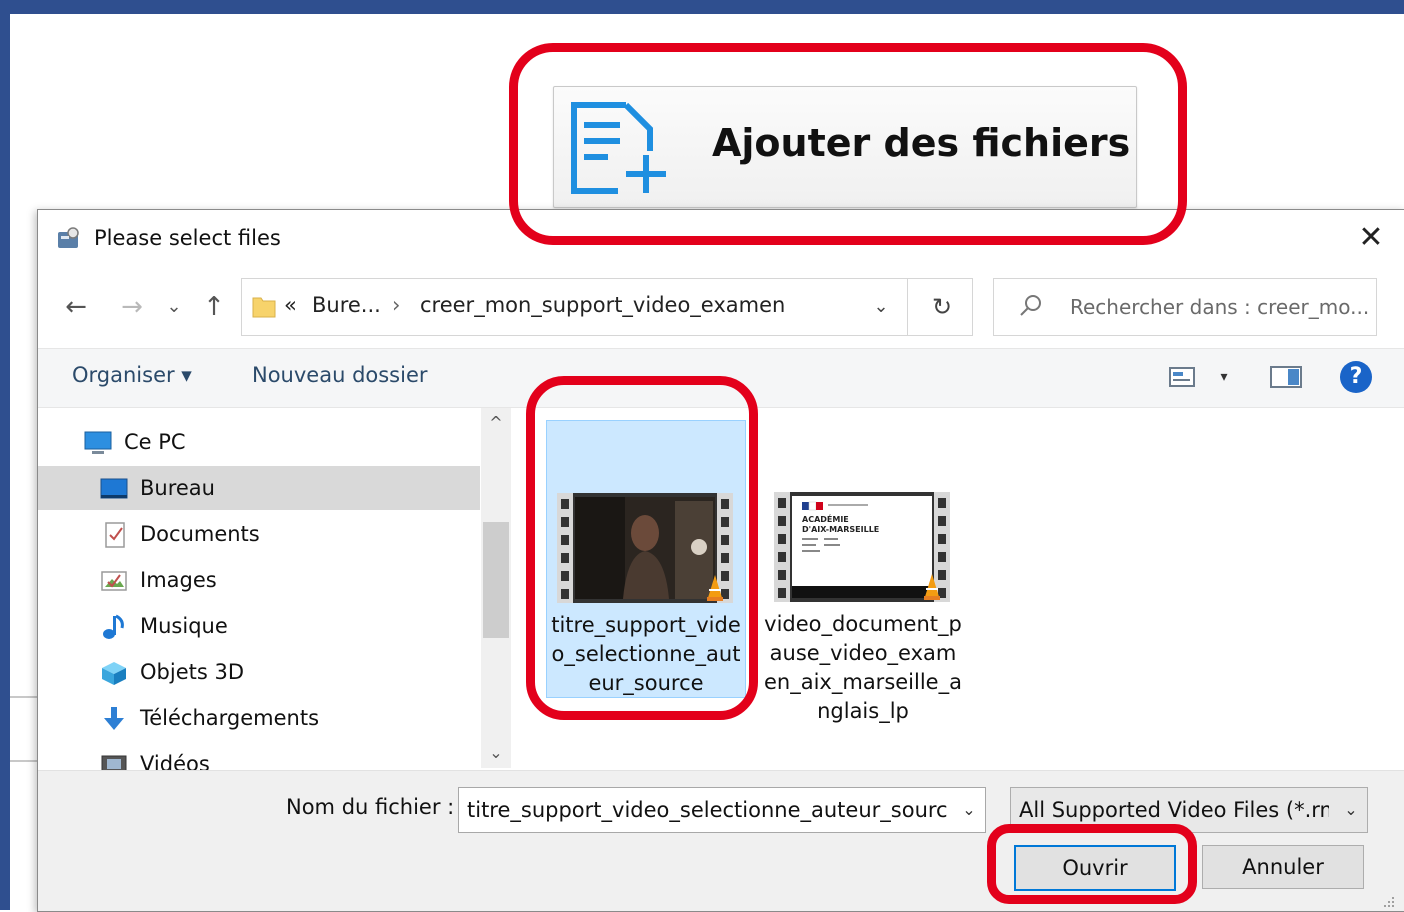  Describe the element at coordinates (825, 518) in the screenshot. I see `thumb-text: ACADÉMIE` at that location.